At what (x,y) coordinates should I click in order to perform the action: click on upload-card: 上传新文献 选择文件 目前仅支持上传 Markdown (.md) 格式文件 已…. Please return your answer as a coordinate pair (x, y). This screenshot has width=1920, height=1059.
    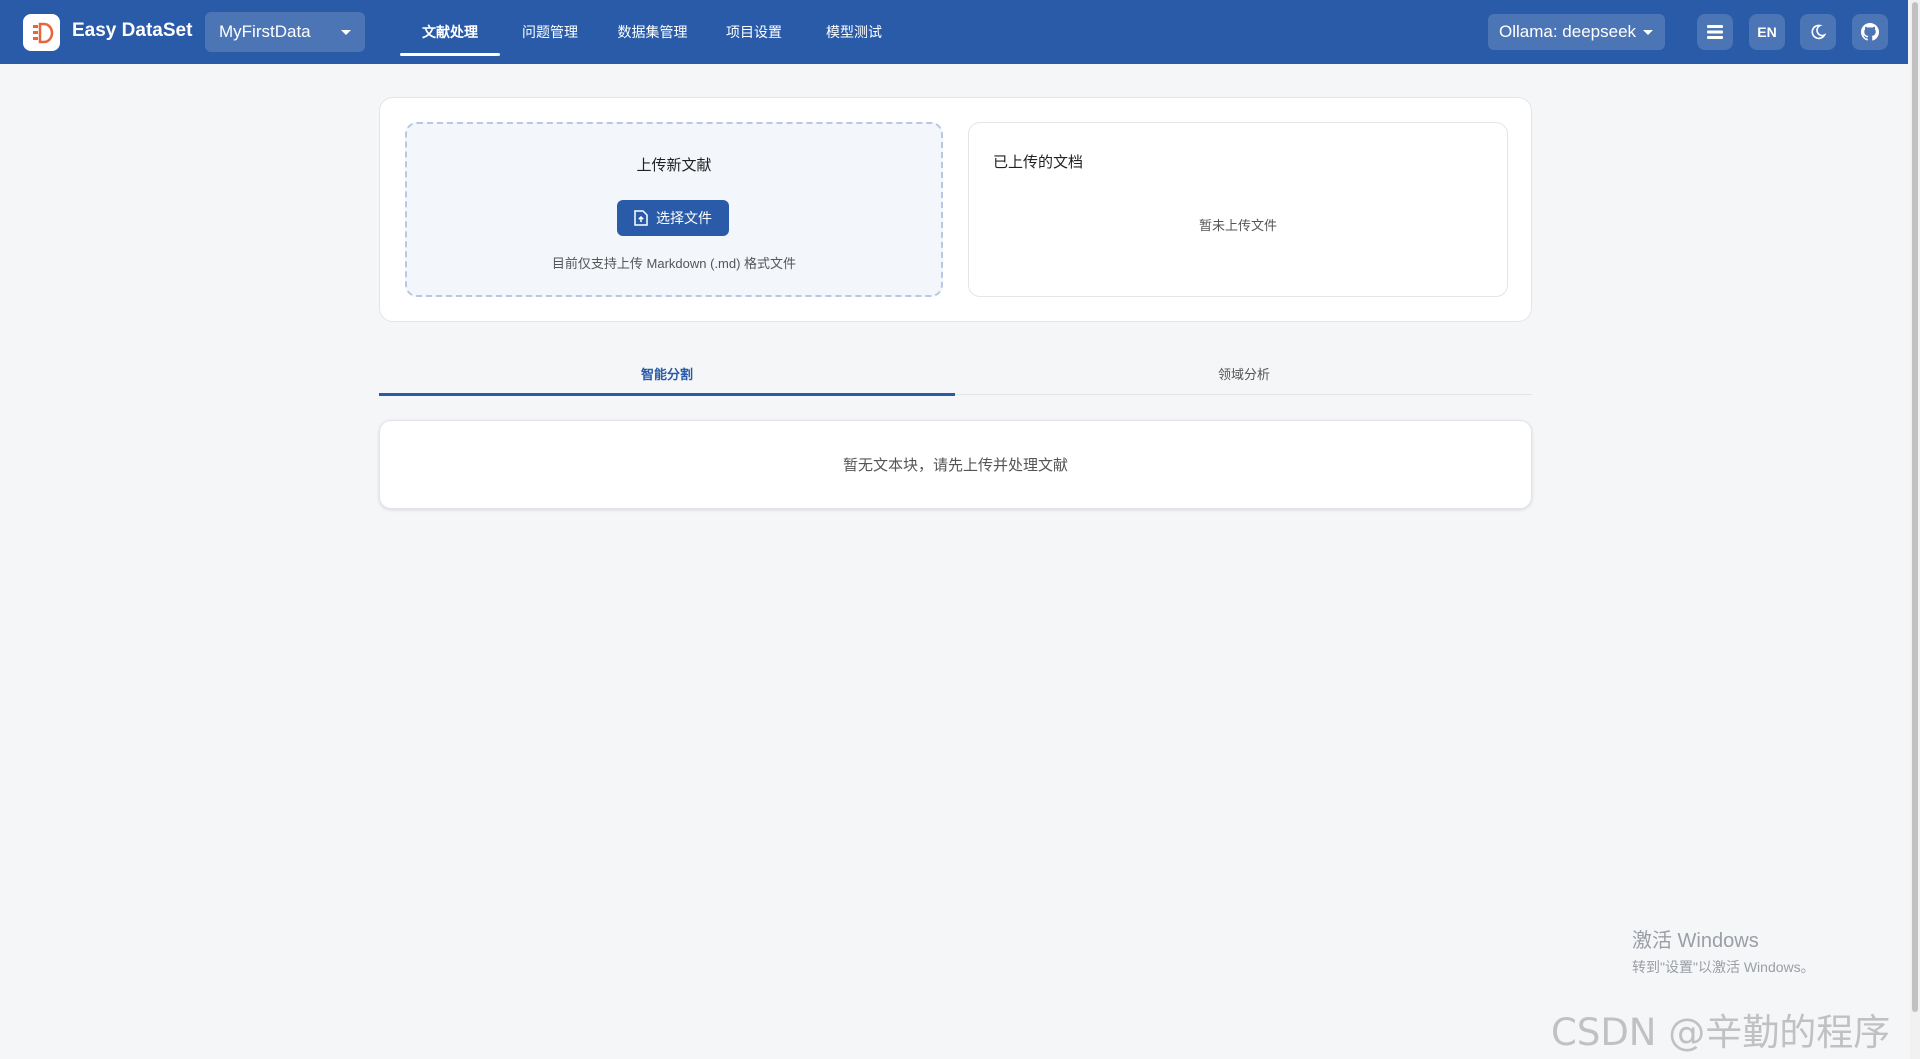
    Looking at the image, I should click on (955, 209).